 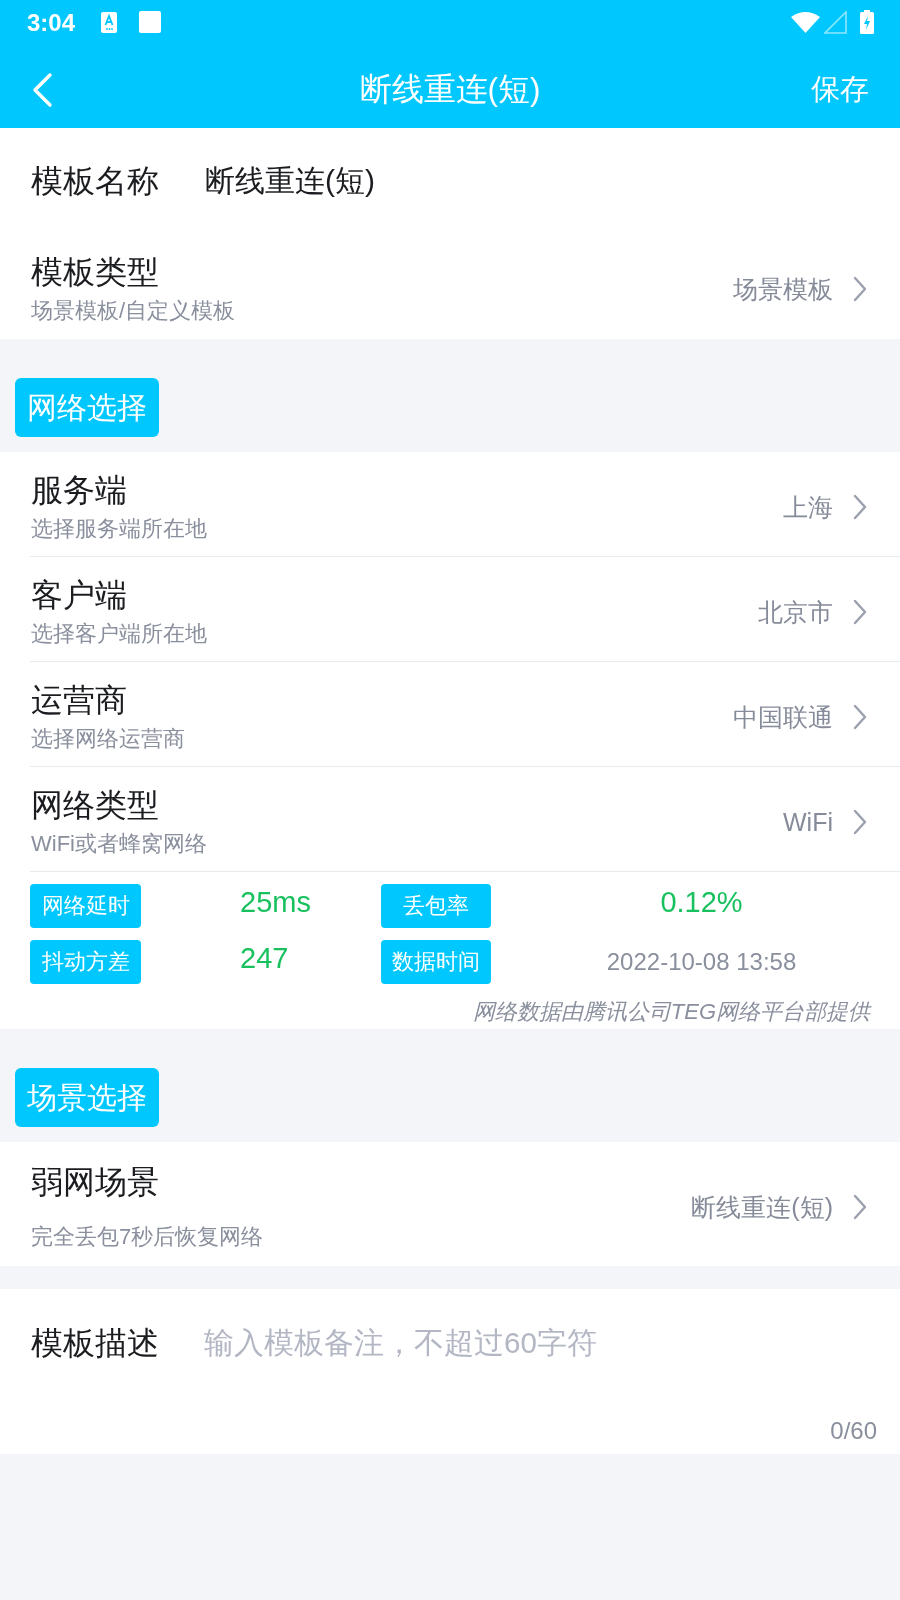 What do you see at coordinates (853, 1431) in the screenshot?
I see `character-counter: 0/60` at bounding box center [853, 1431].